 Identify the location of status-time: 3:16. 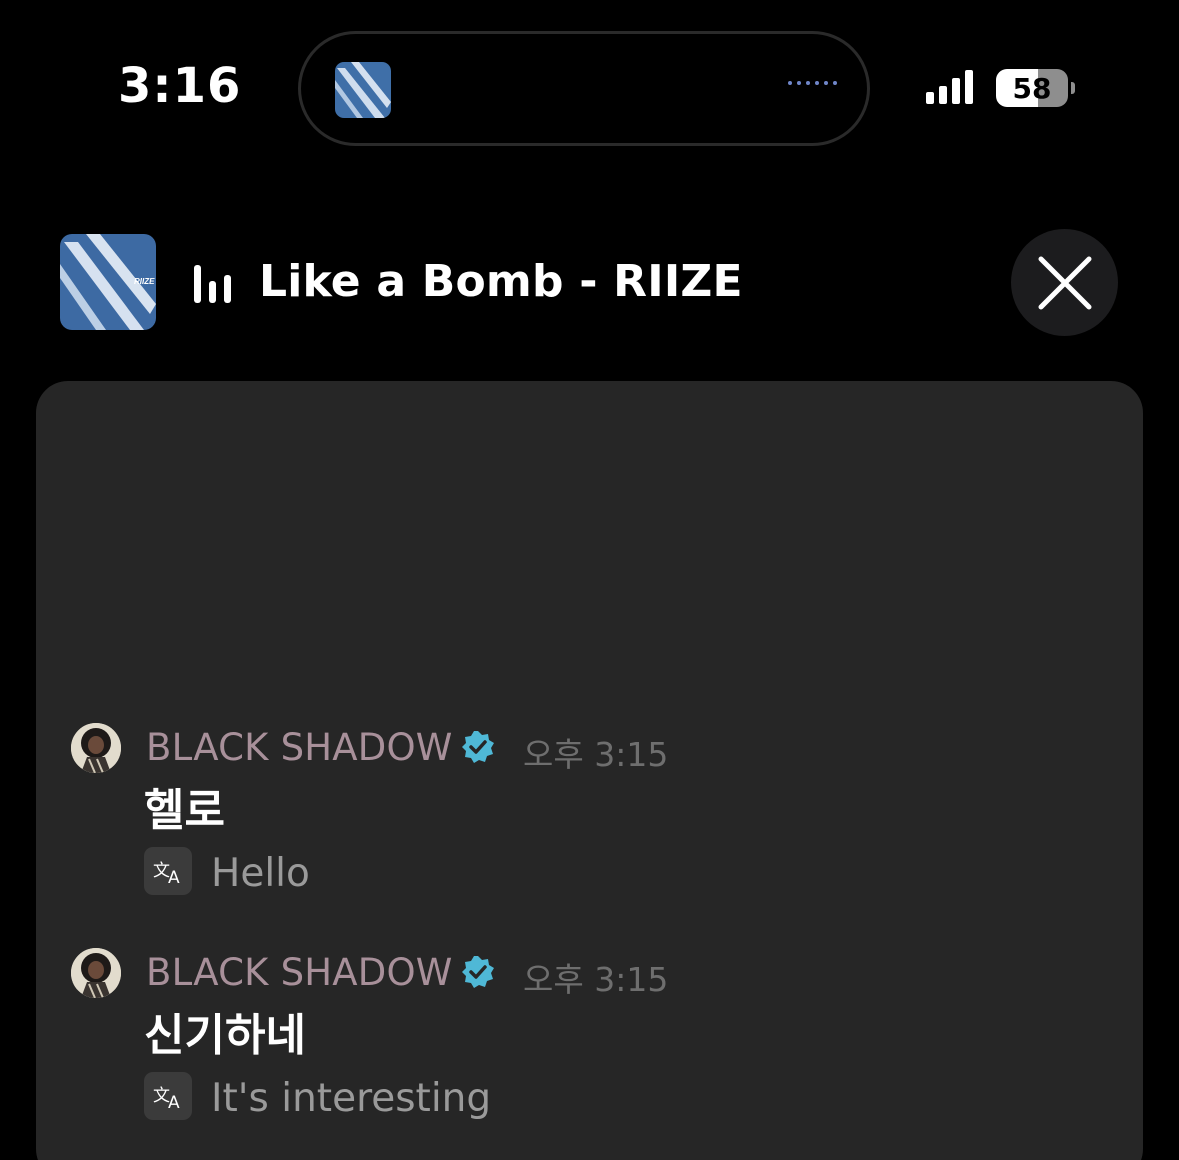
(180, 86).